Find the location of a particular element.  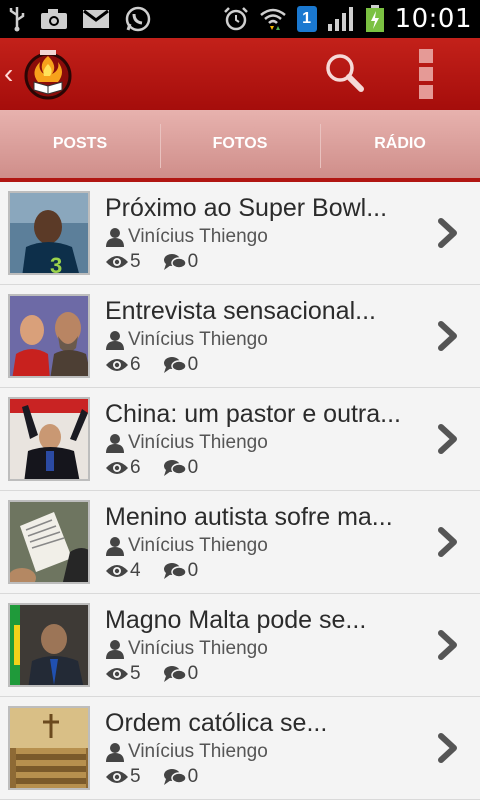

post-thumbnail: 3 is located at coordinates (49, 233).